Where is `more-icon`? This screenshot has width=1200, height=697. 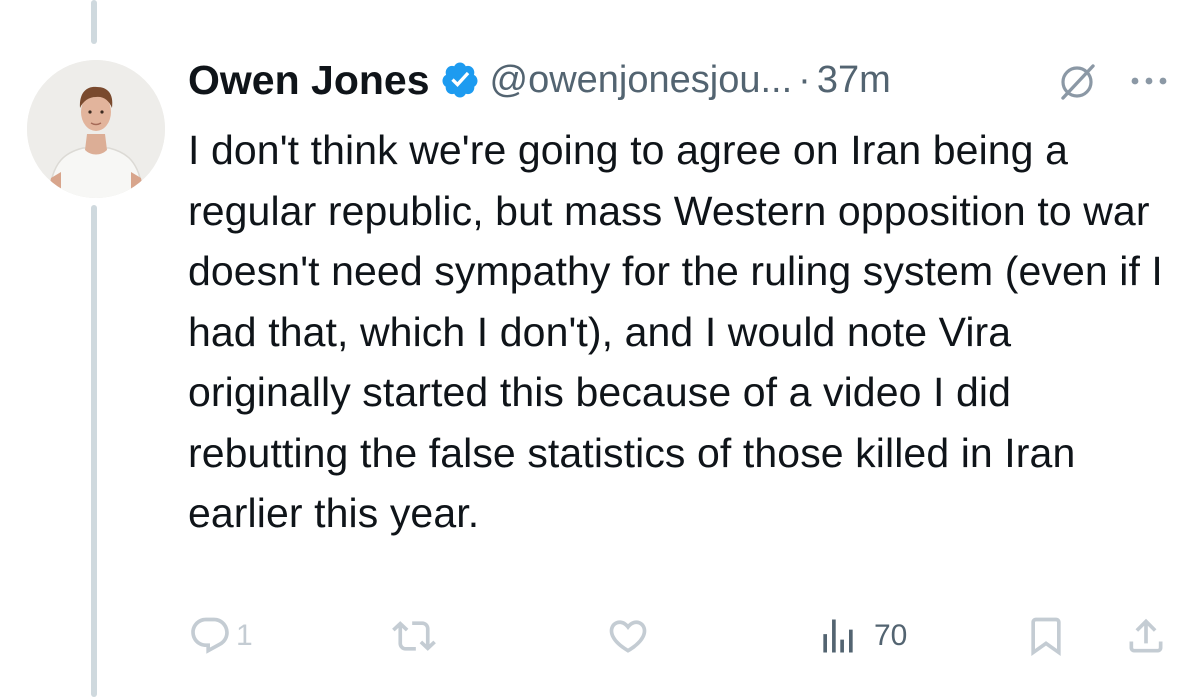 more-icon is located at coordinates (1149, 81).